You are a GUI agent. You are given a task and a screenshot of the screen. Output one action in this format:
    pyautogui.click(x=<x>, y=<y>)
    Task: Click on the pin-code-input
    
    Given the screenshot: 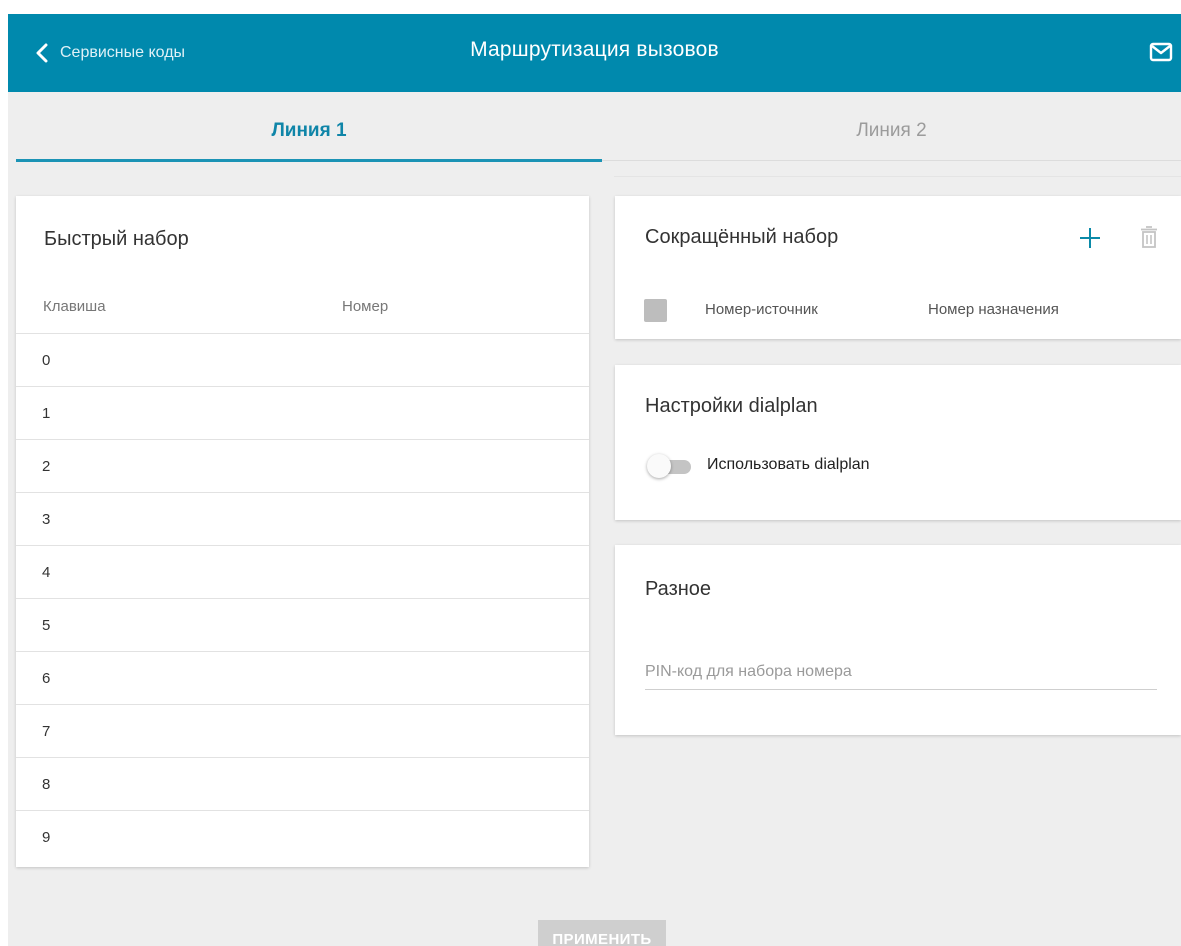 What is the action you would take?
    pyautogui.click(x=901, y=672)
    